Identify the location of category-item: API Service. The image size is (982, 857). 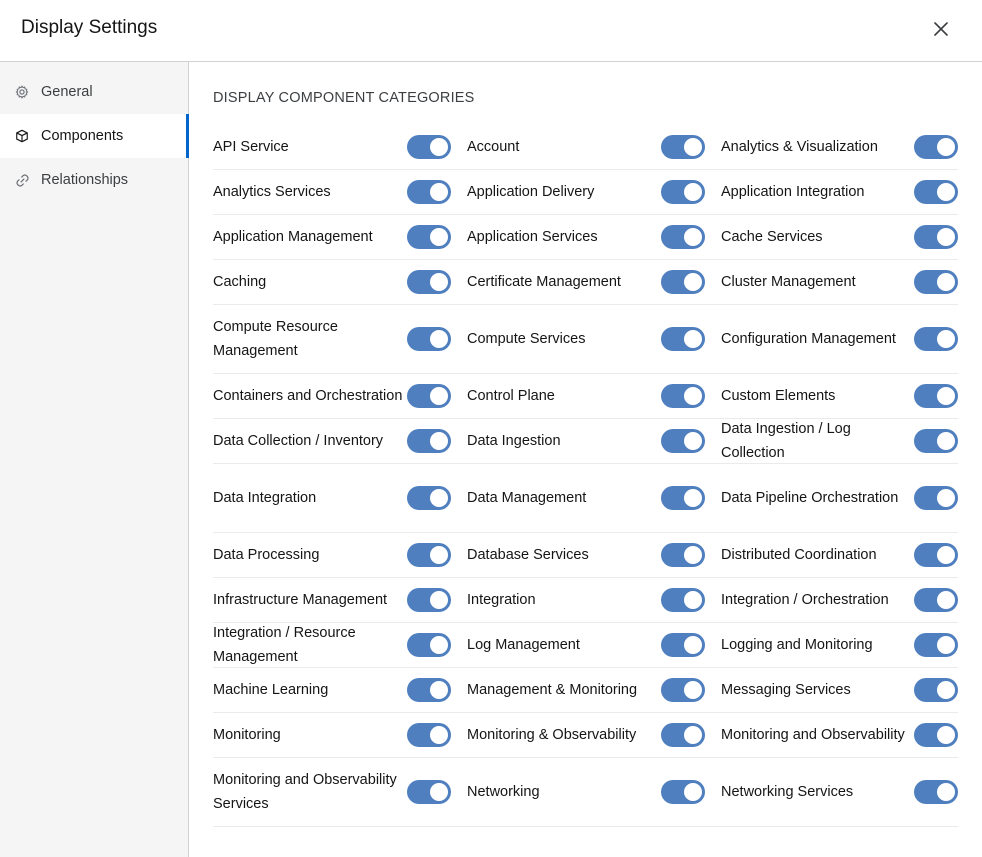
(332, 147).